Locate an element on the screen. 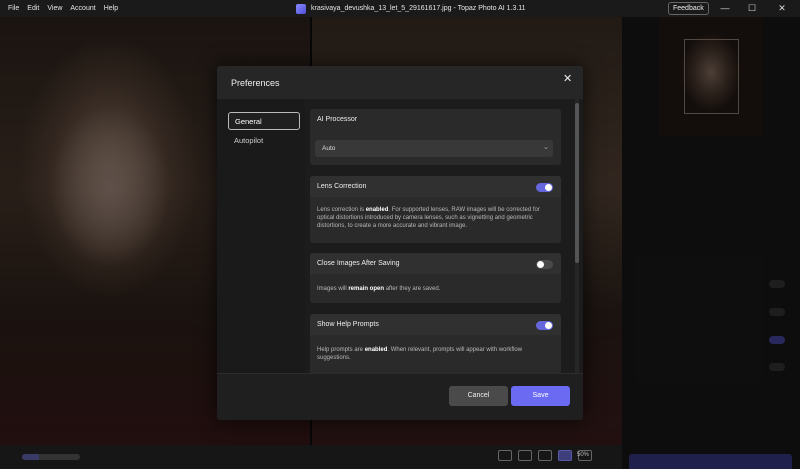 The width and height of the screenshot is (800, 469). ai-processor-card: AI Processor Auto ⌄ is located at coordinates (435, 137).